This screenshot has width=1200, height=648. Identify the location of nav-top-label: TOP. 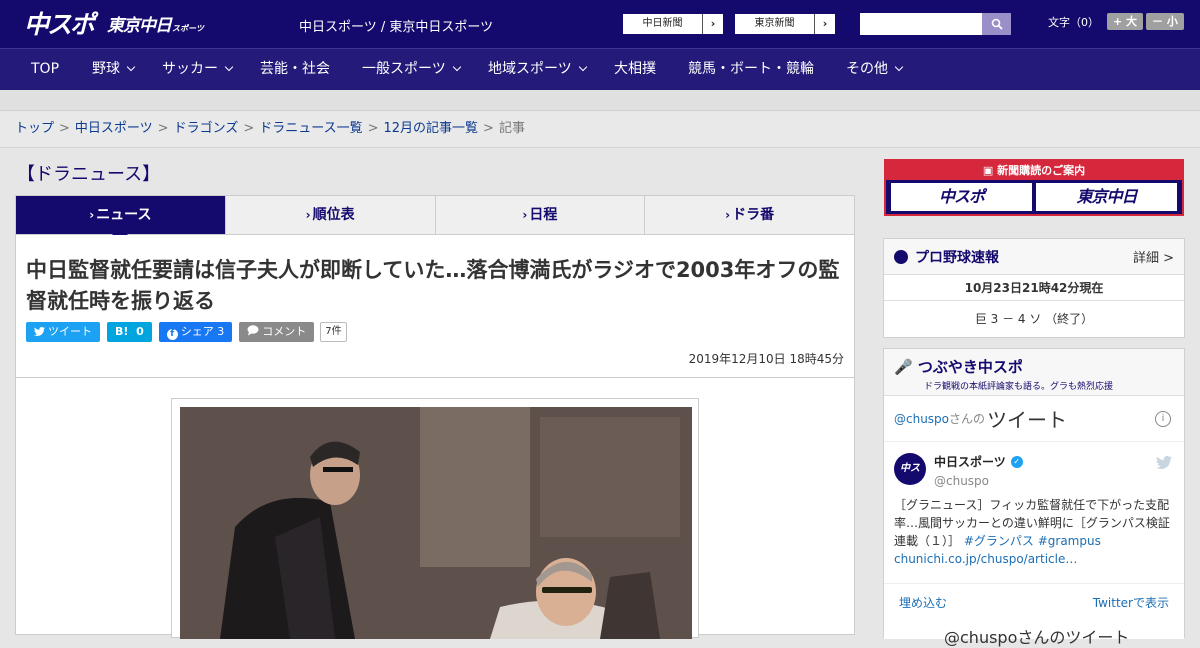
(45, 69).